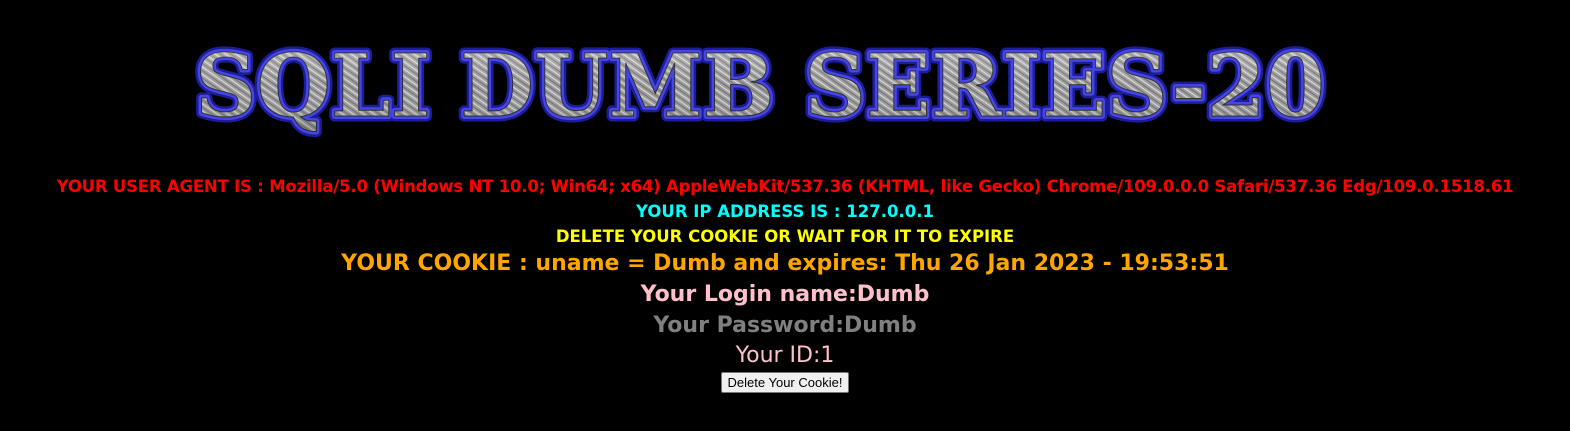  What do you see at coordinates (785, 294) in the screenshot?
I see `login-name-text: Your Login name:Dumb` at bounding box center [785, 294].